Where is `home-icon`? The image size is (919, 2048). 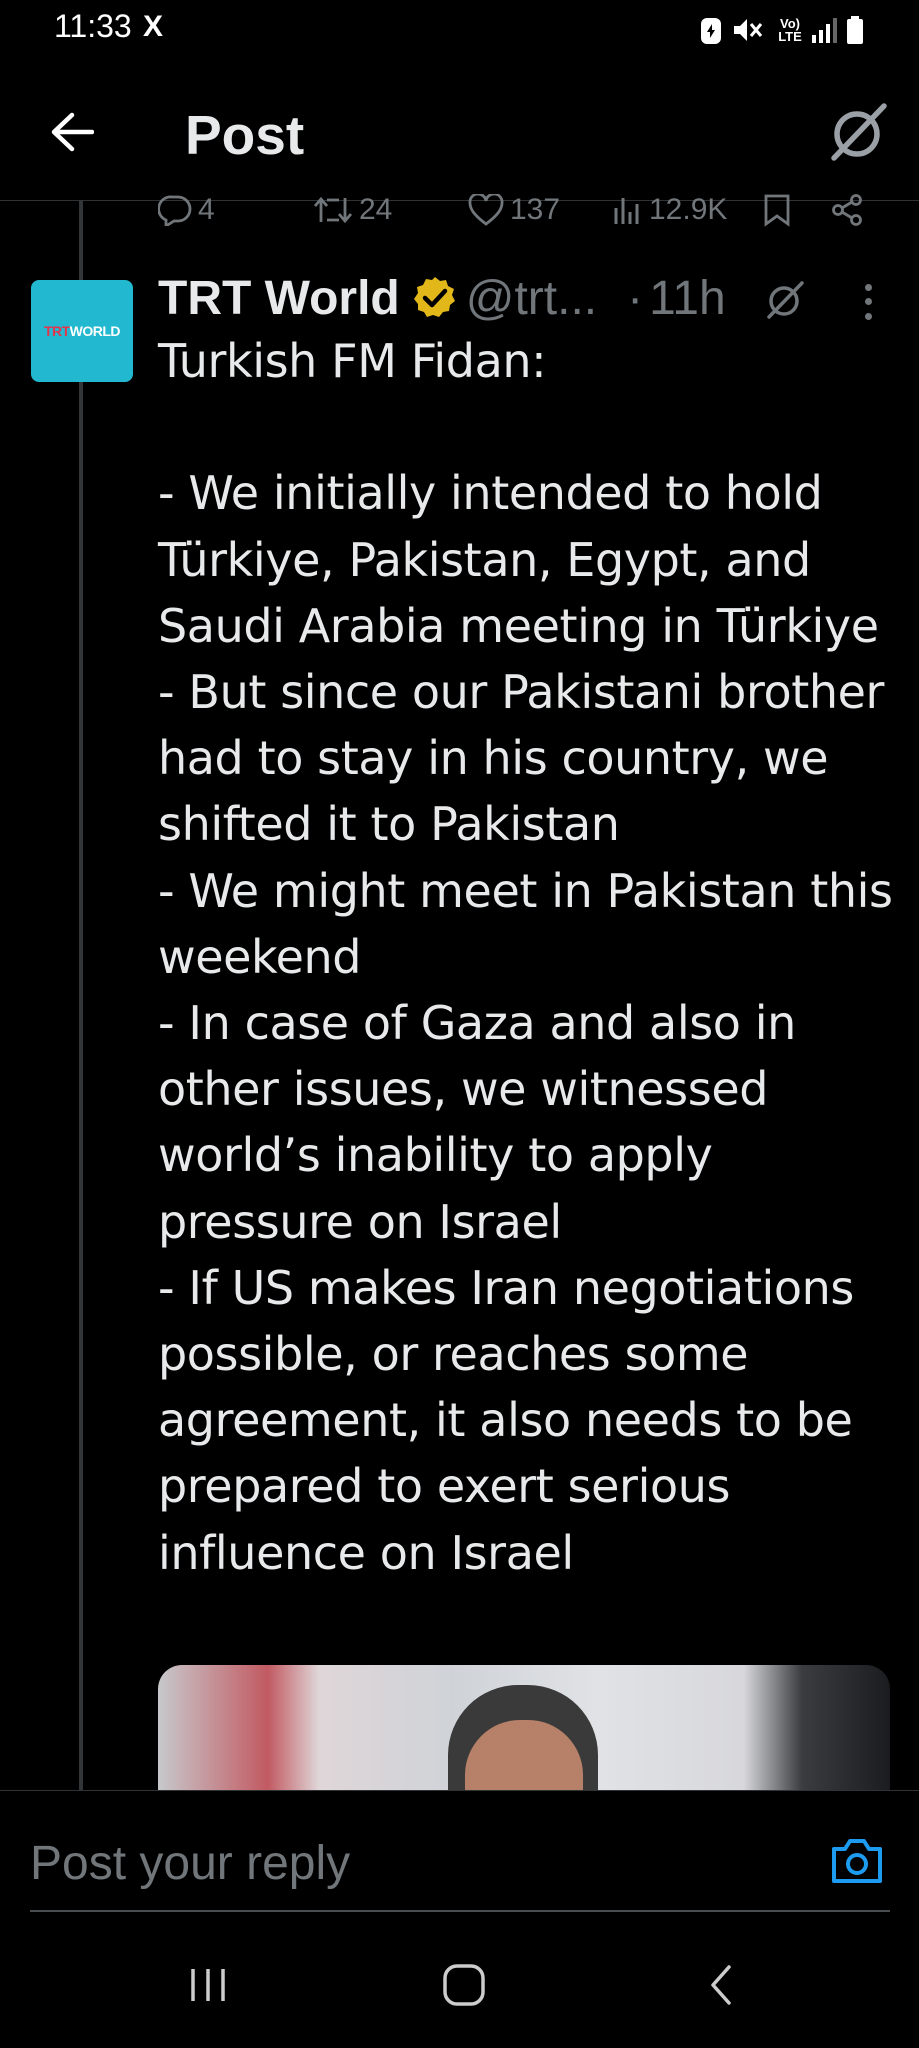
home-icon is located at coordinates (464, 1985).